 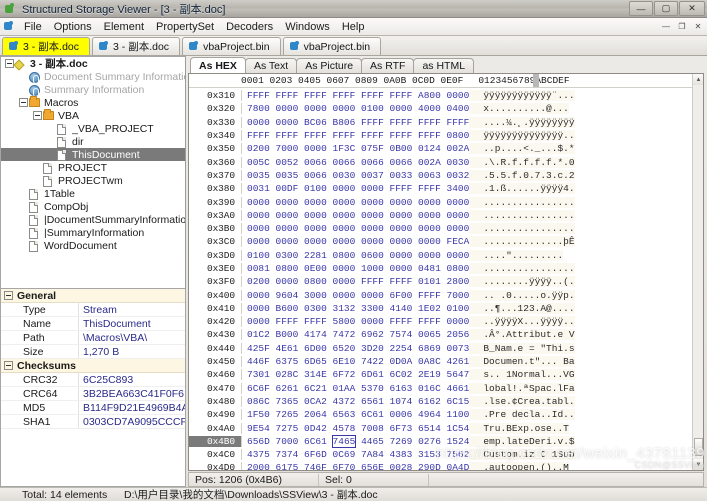 I want to click on view-tab-as-hex: As HEX, so click(x=218, y=65).